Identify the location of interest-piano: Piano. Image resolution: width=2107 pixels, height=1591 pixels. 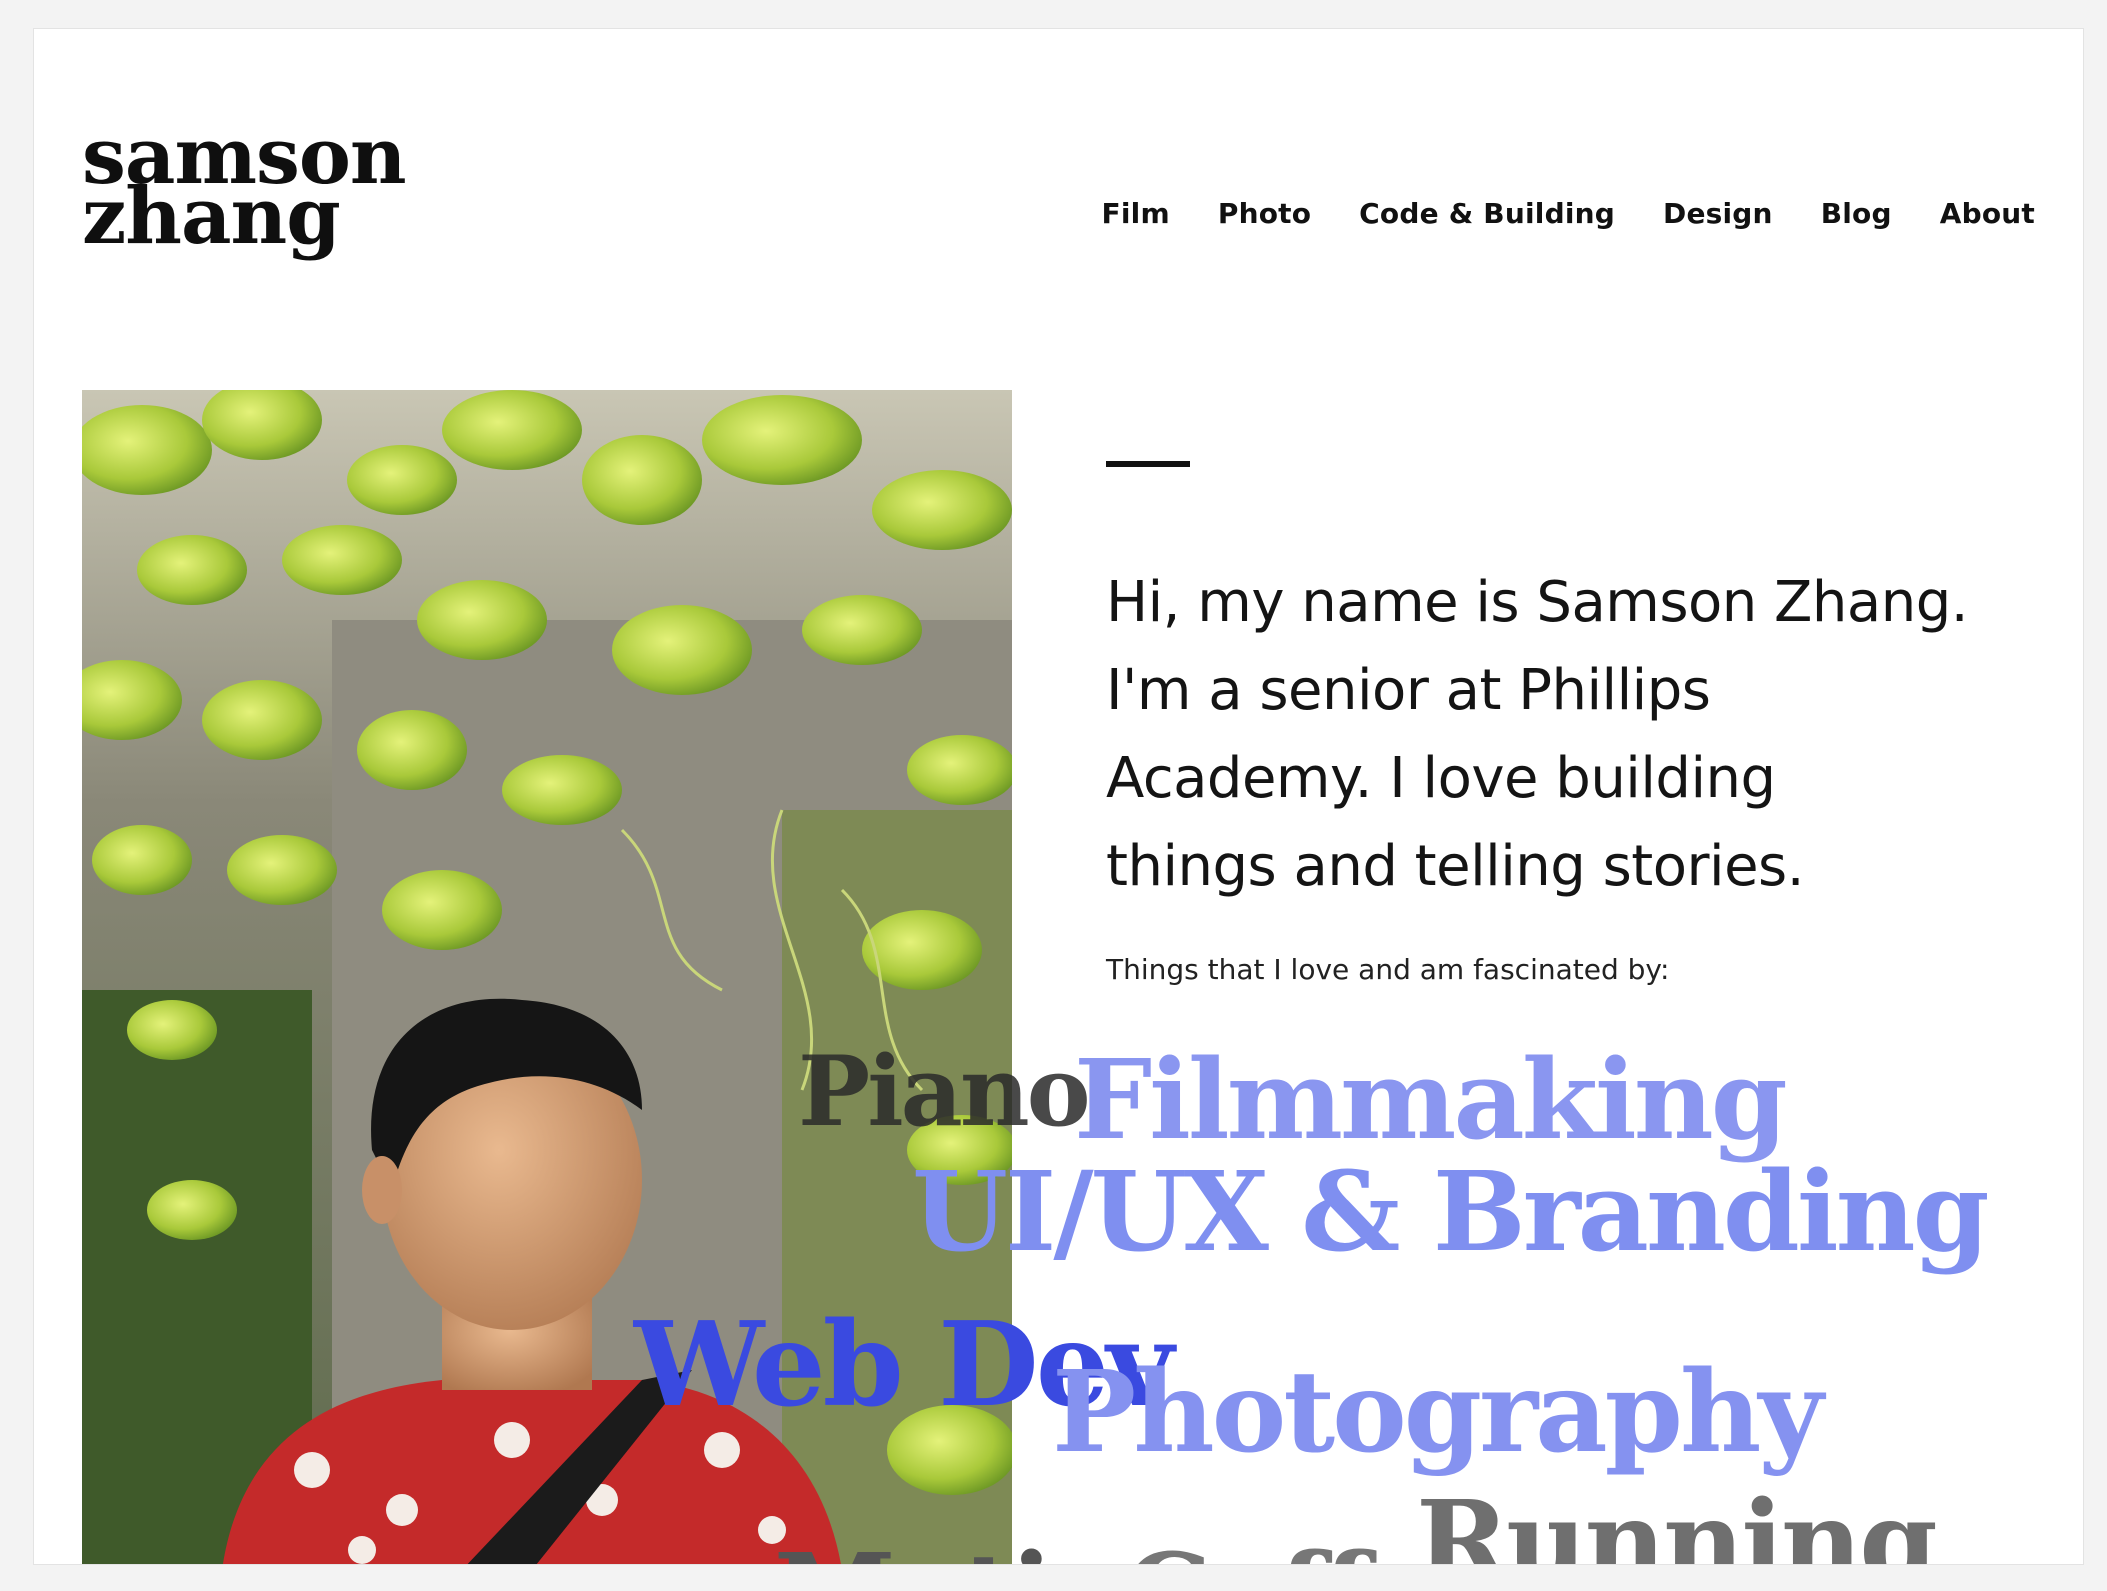
(944, 1091).